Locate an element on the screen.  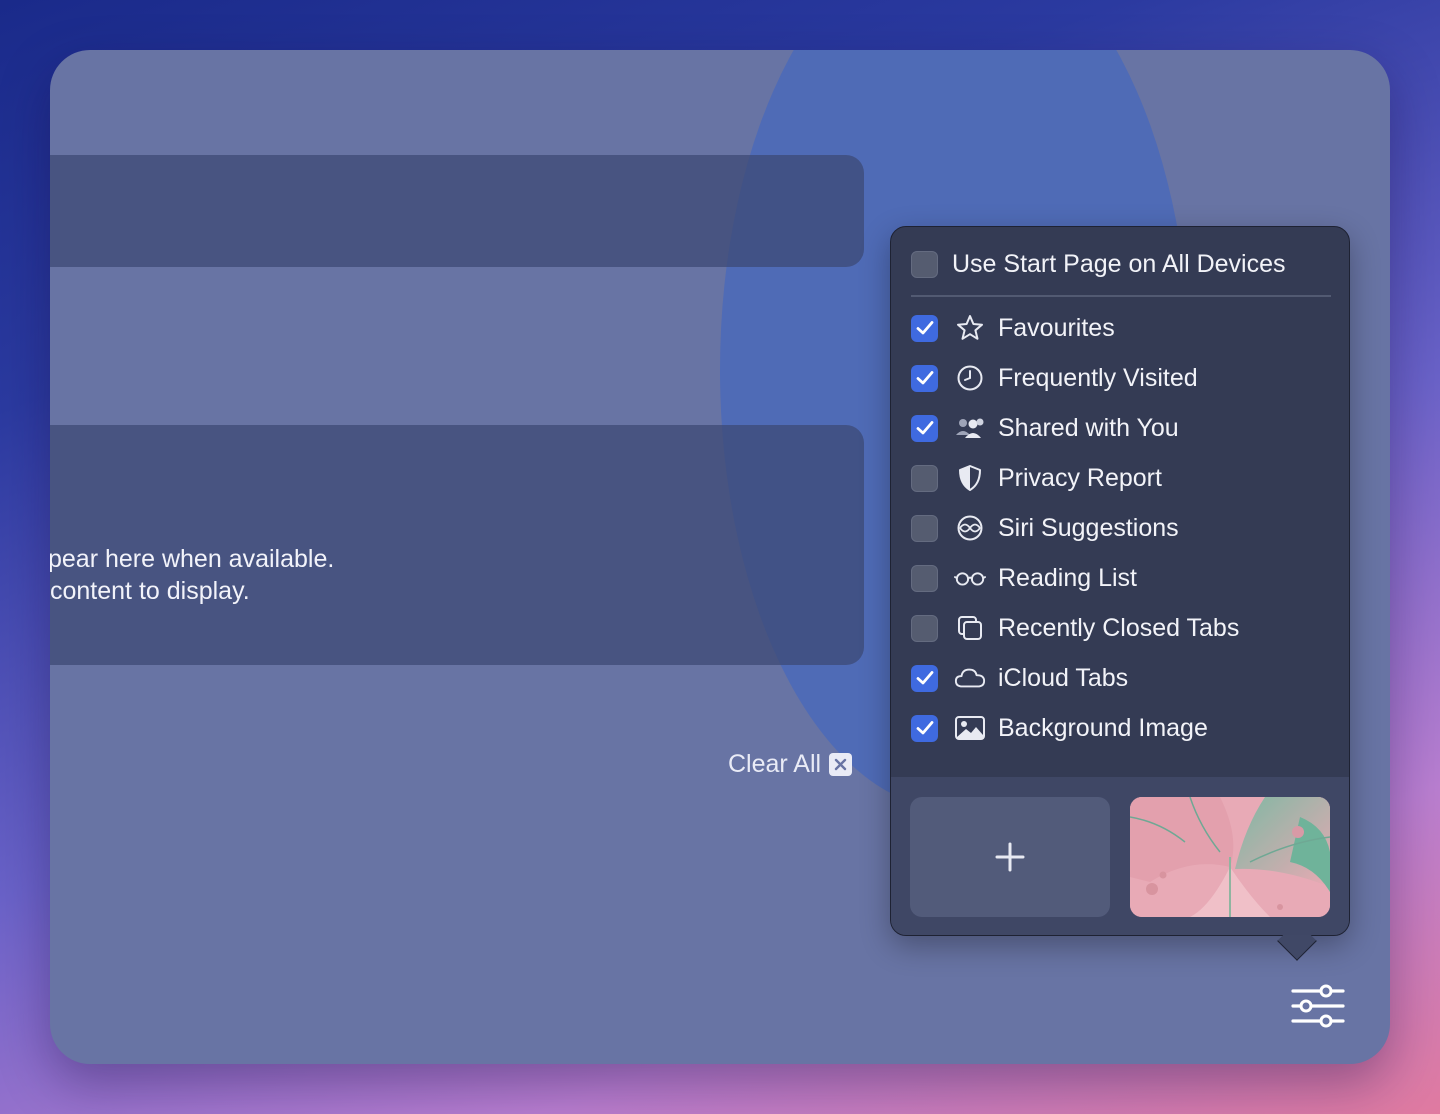
card-message-line1: pear here when available. is located at coordinates (192, 559).